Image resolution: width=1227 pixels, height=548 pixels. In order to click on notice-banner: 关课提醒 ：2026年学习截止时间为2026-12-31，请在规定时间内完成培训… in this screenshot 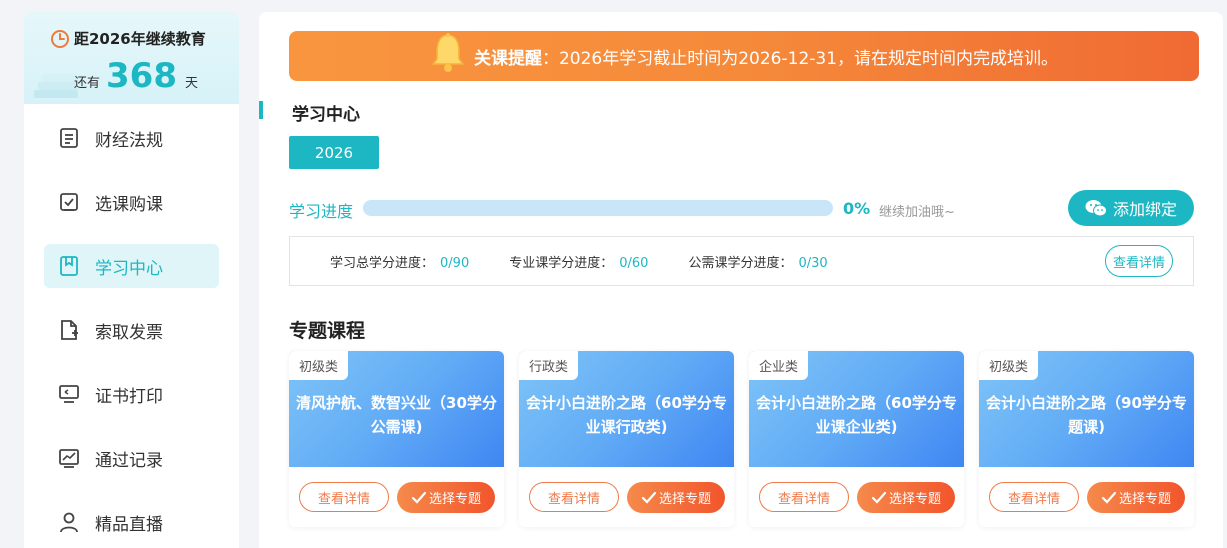, I will do `click(744, 56)`.